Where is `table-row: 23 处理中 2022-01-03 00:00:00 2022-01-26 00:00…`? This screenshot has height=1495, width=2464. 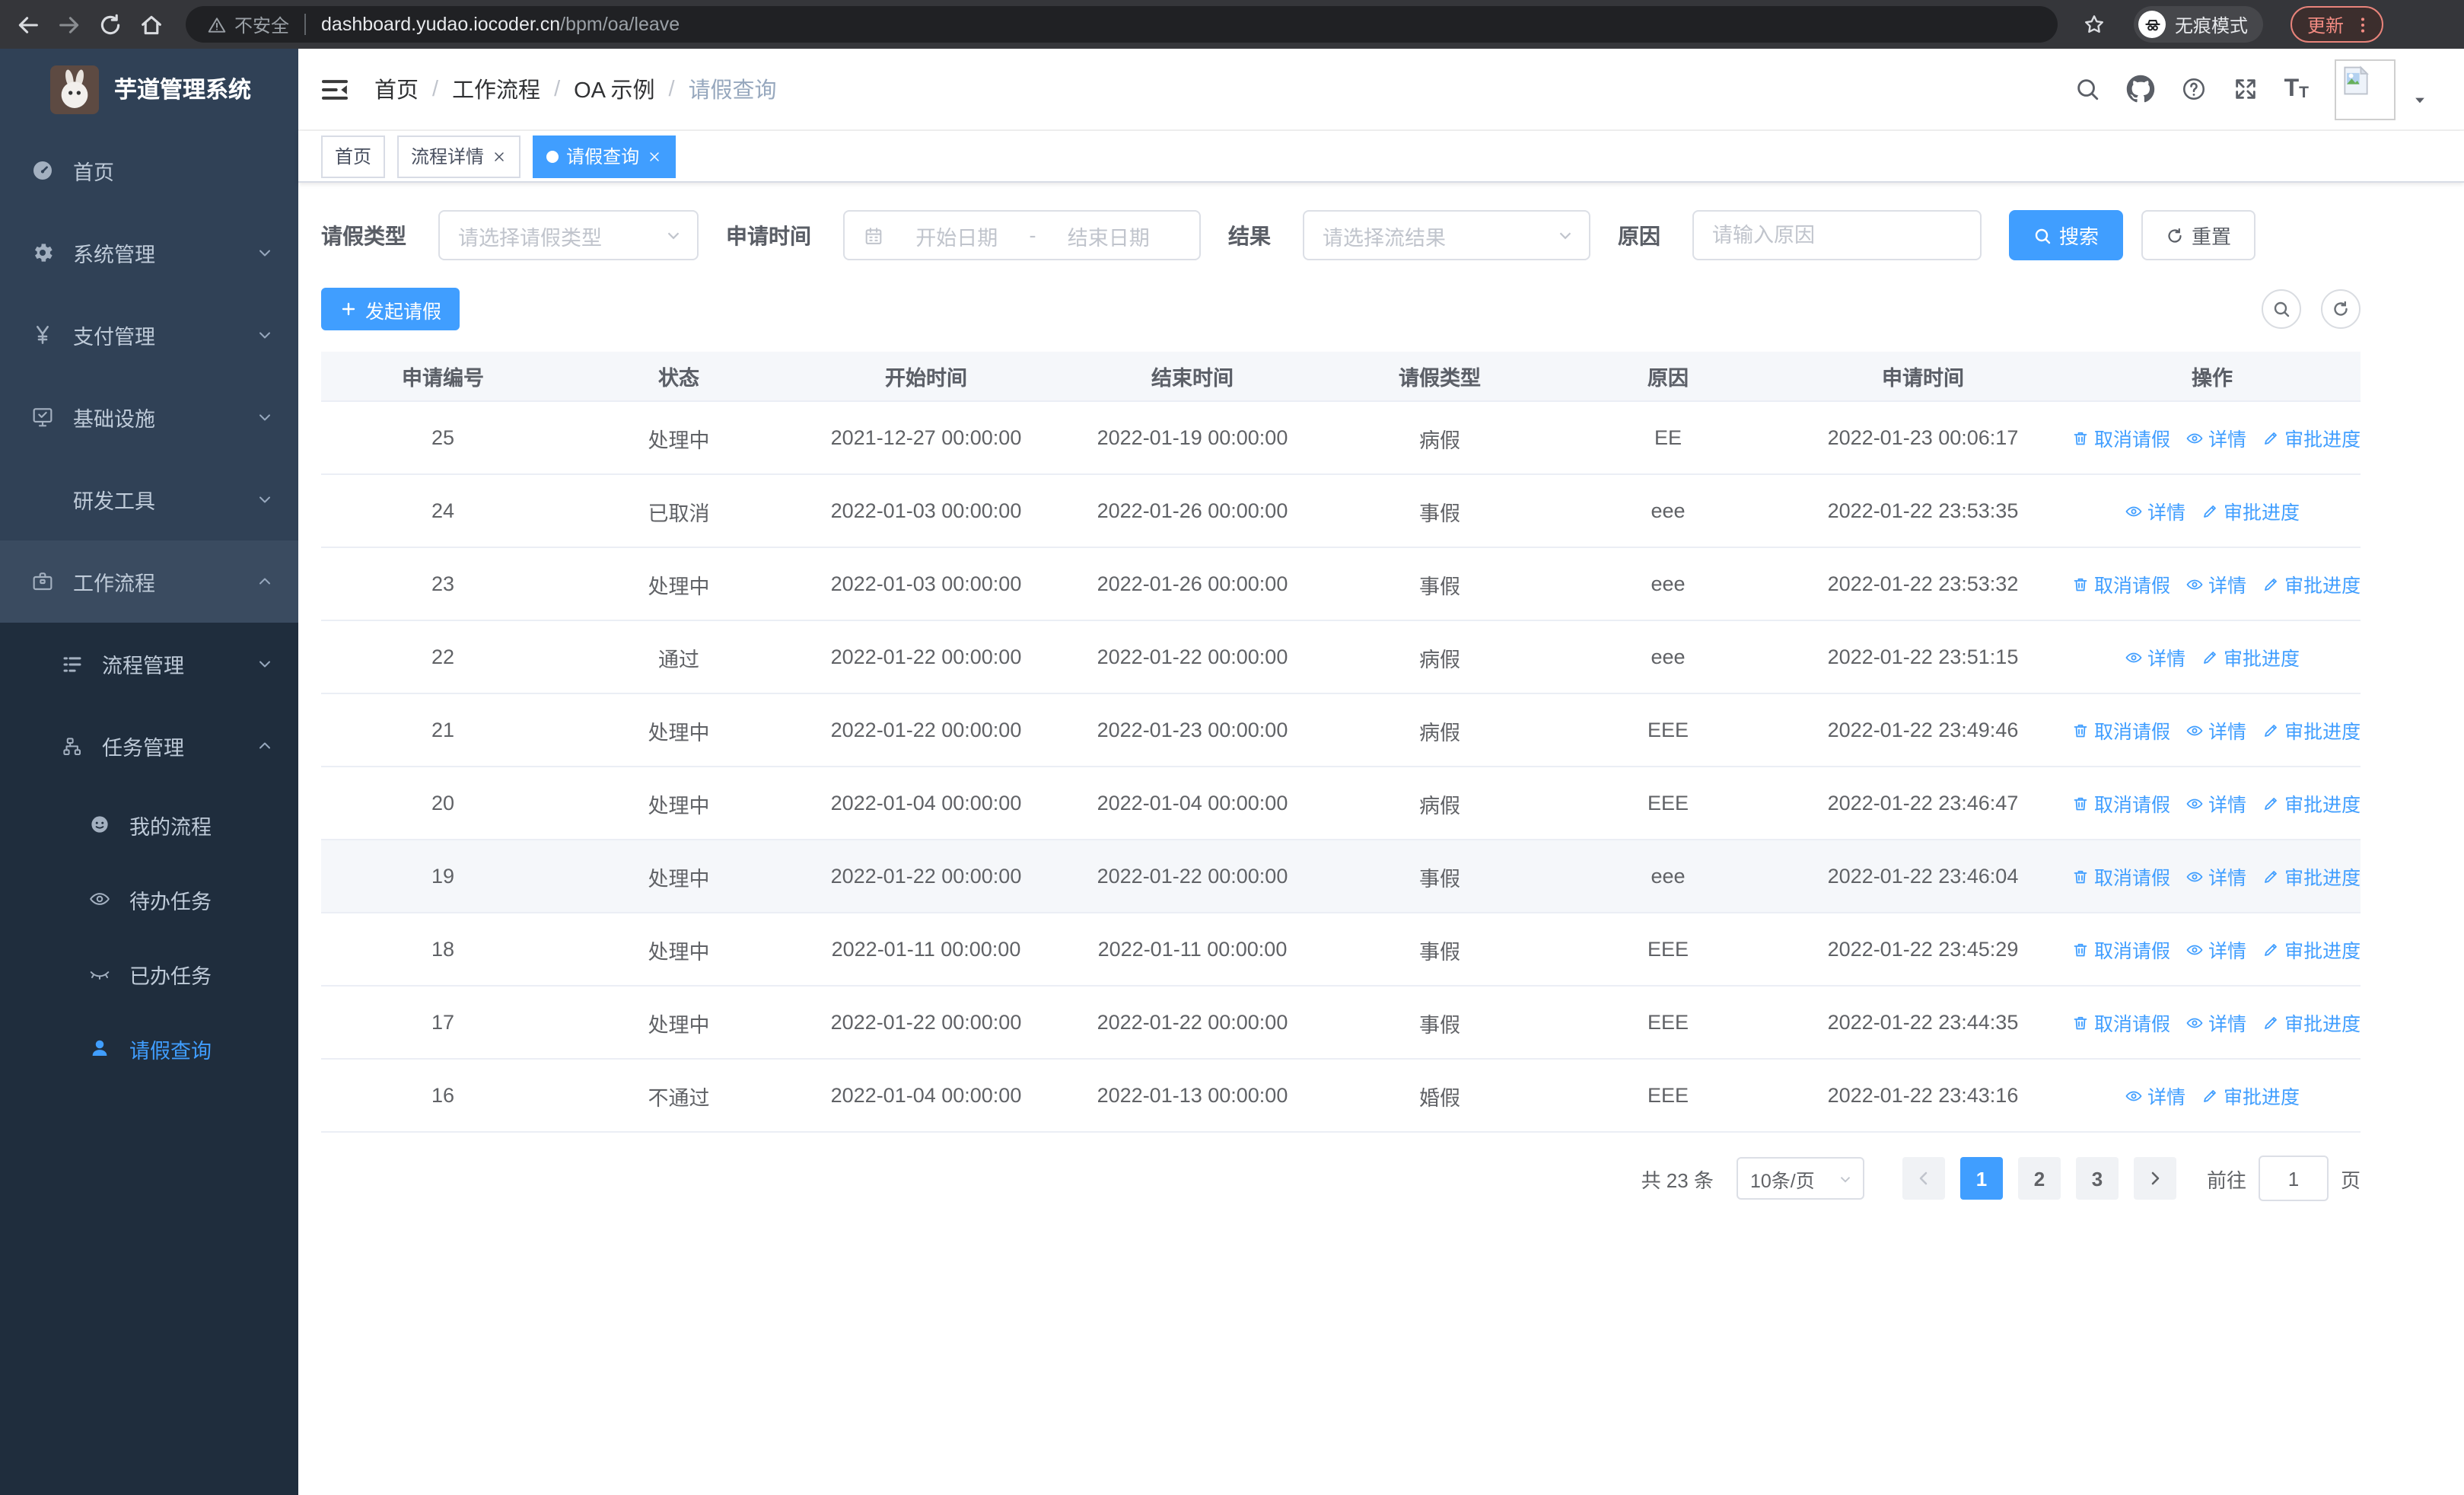 table-row: 23 处理中 2022-01-03 00:00:00 2022-01-26 00:00… is located at coordinates (1341, 585).